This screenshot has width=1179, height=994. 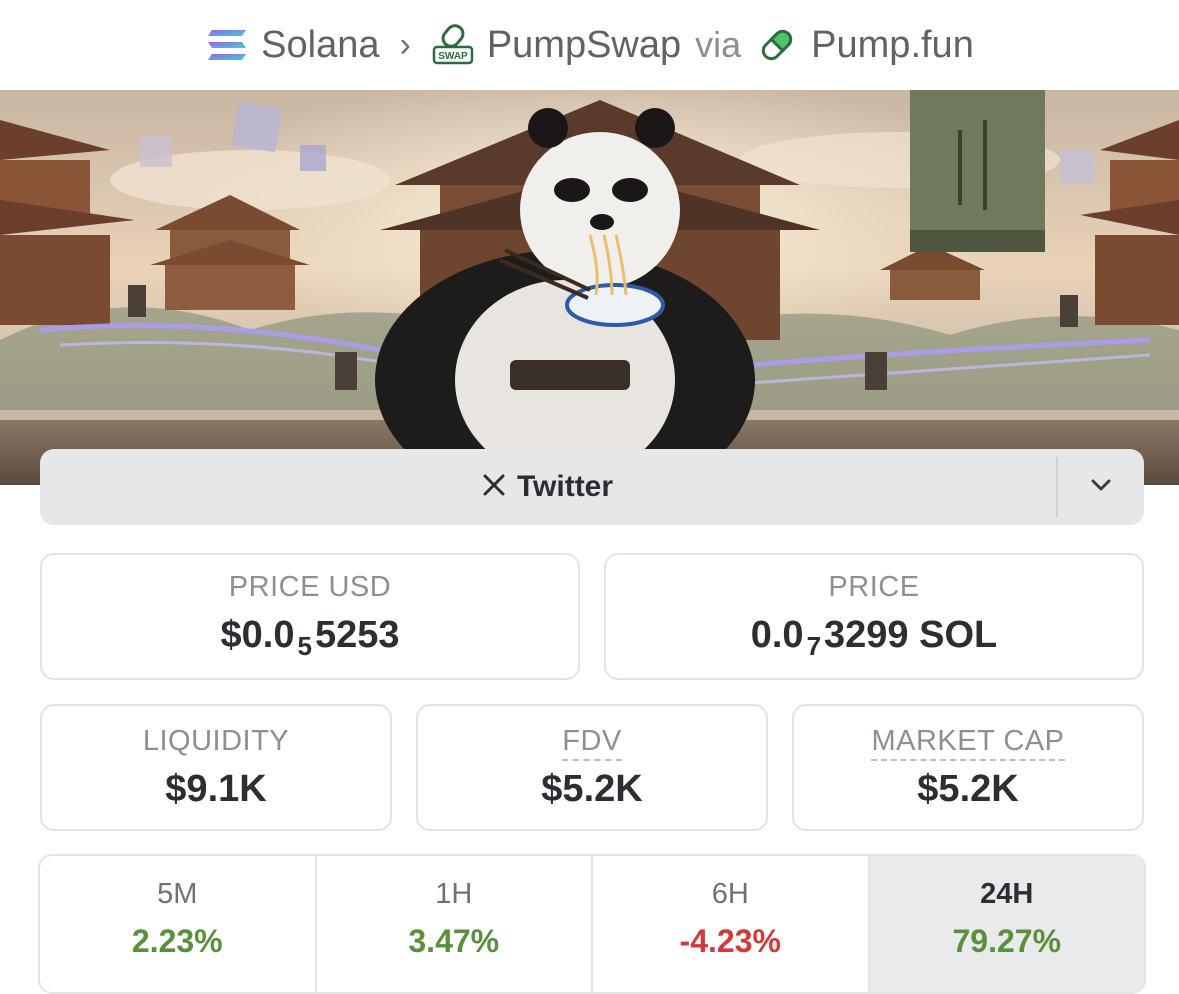 What do you see at coordinates (874, 587) in the screenshot?
I see `price-native-label: PRICE` at bounding box center [874, 587].